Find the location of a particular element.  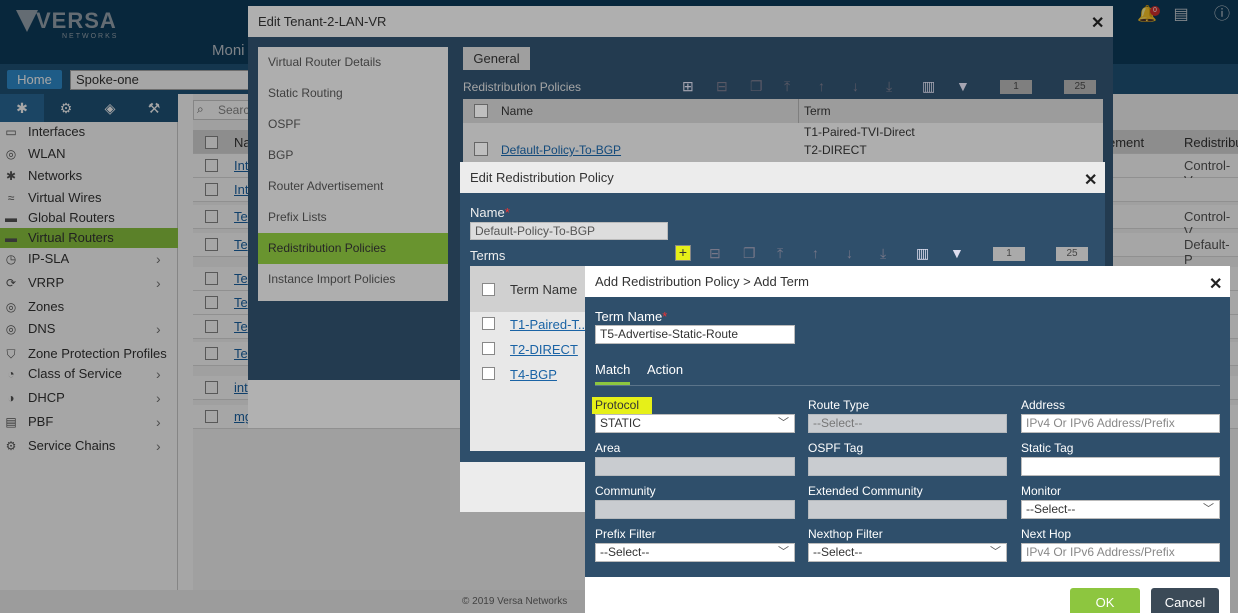

prefix-filter-select: --Select-- ﹀ is located at coordinates (695, 552).